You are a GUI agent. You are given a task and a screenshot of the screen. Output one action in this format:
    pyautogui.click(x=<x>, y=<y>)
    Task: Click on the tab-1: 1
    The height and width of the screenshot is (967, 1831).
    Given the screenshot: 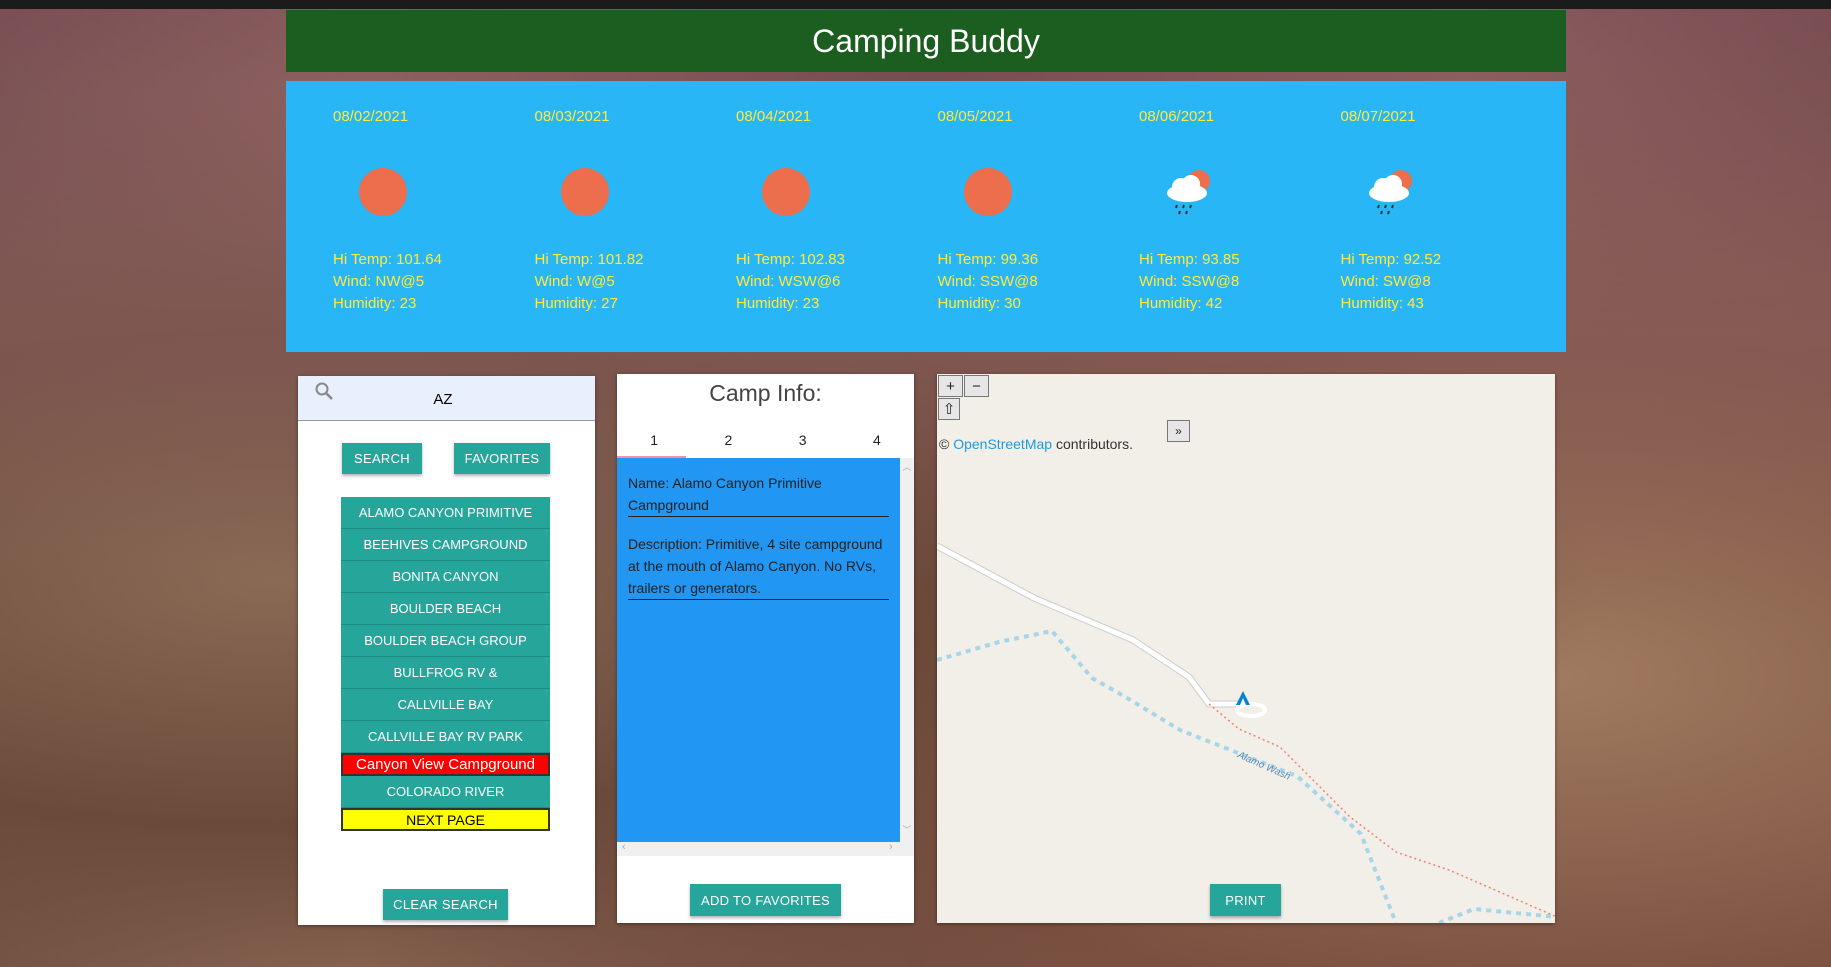 What is the action you would take?
    pyautogui.click(x=654, y=439)
    